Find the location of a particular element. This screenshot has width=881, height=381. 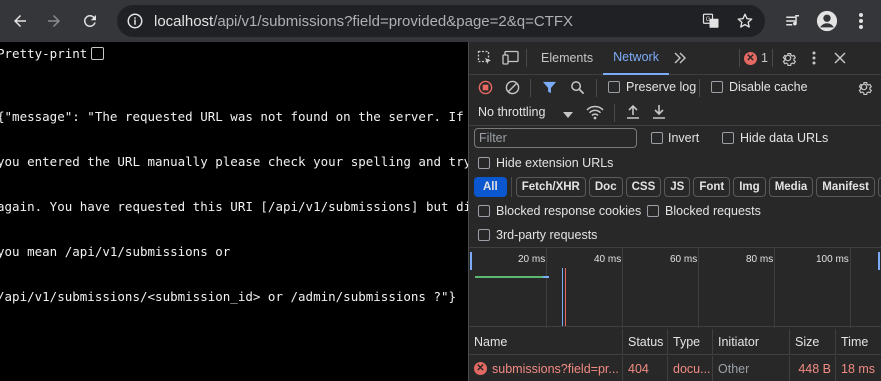

clear-log-icon is located at coordinates (512, 89).